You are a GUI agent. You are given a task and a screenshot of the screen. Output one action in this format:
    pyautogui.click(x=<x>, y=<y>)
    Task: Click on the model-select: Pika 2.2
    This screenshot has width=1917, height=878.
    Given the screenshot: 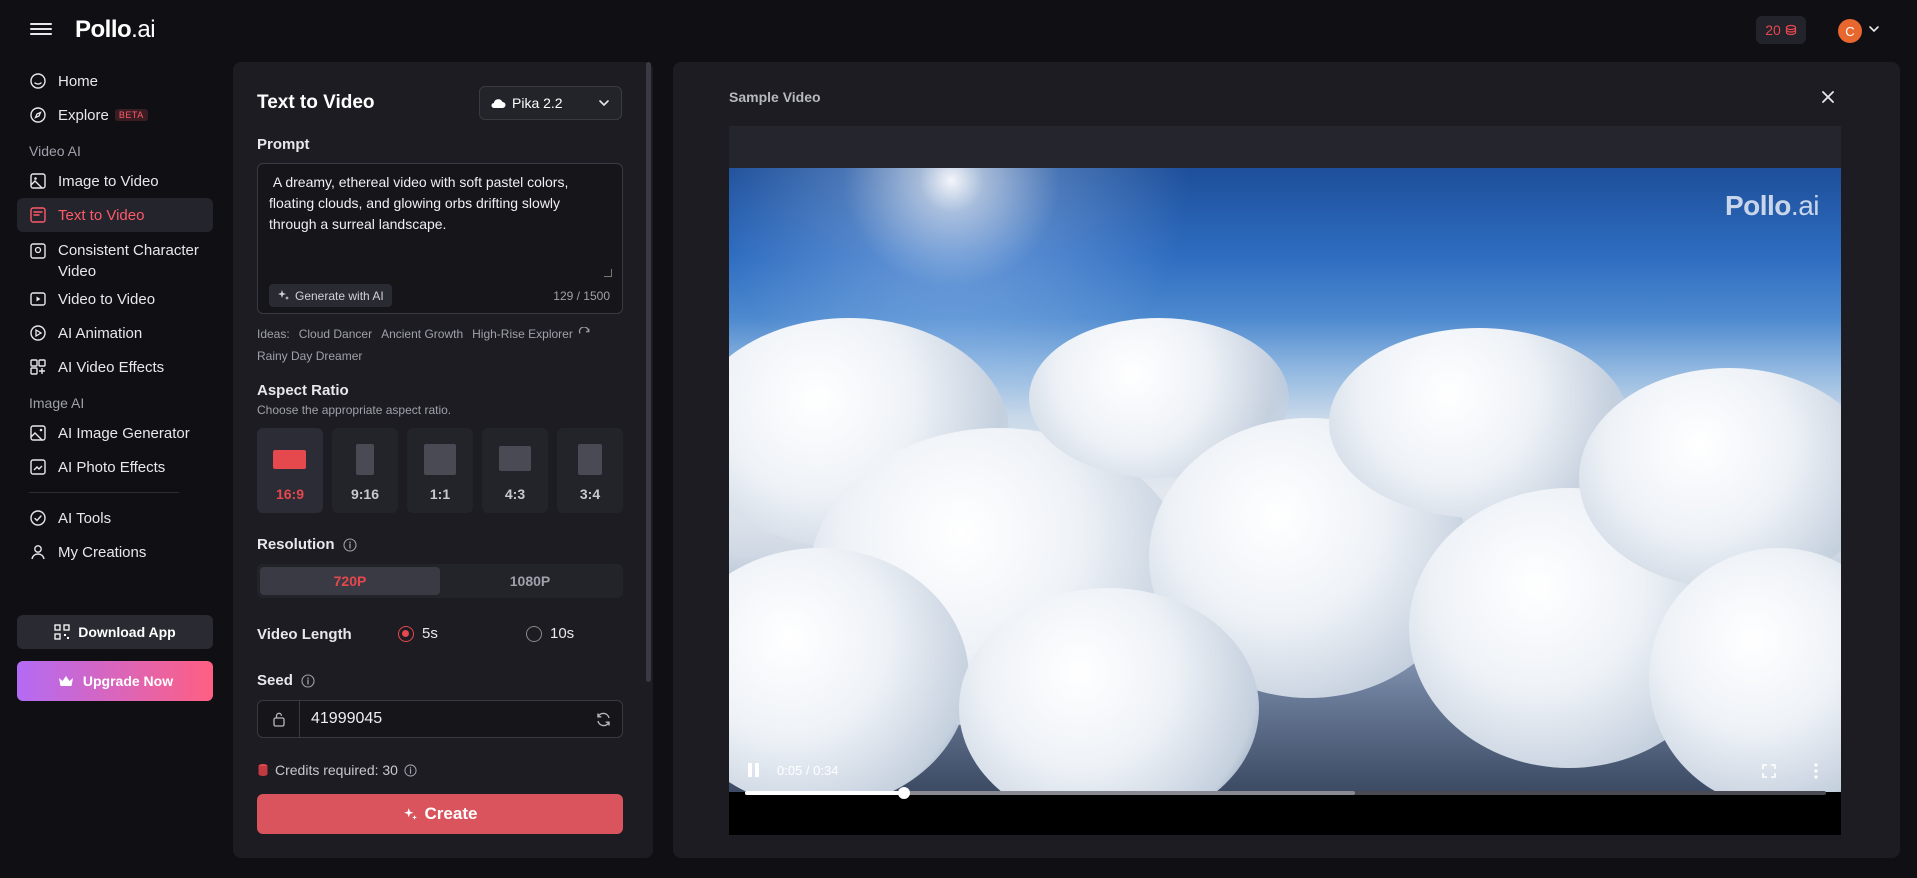 What is the action you would take?
    pyautogui.click(x=550, y=103)
    